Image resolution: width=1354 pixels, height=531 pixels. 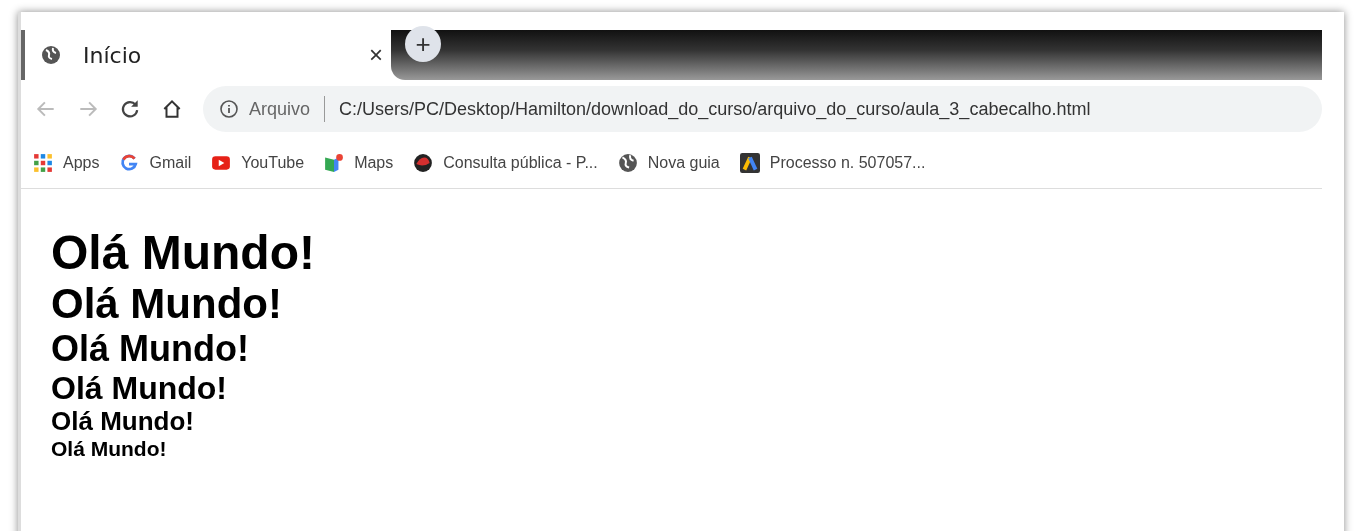 What do you see at coordinates (334, 163) in the screenshot?
I see `map-pin-icon` at bounding box center [334, 163].